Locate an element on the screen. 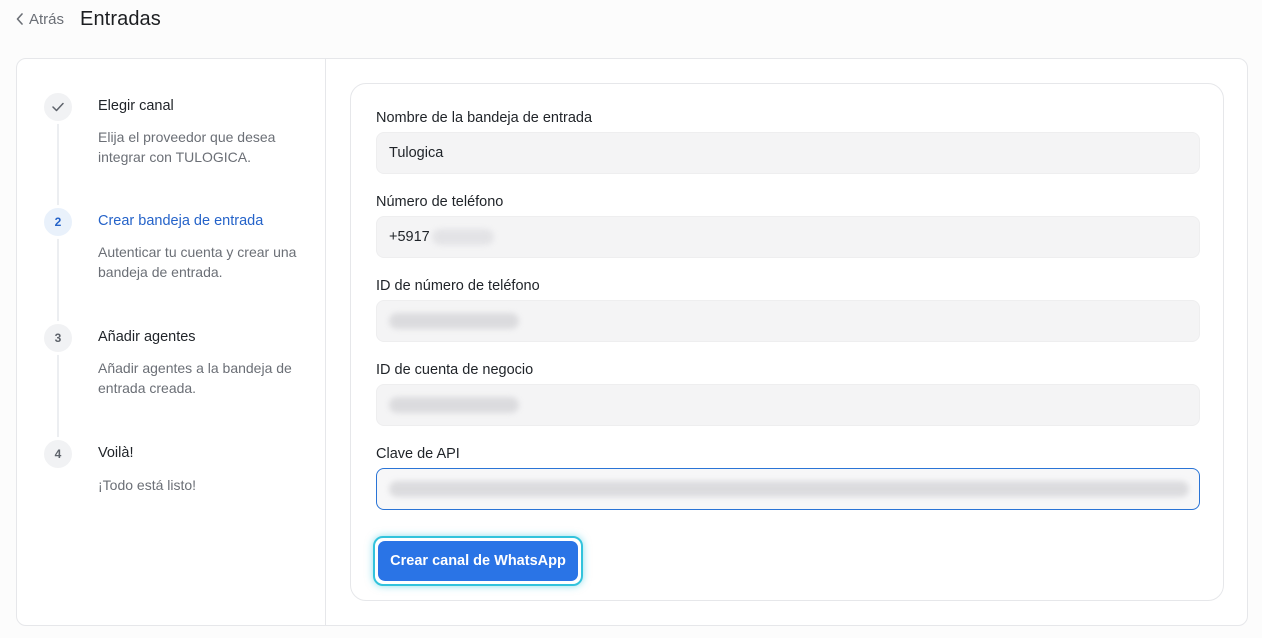 The height and width of the screenshot is (638, 1262). back-link: Atrás is located at coordinates (40, 19).